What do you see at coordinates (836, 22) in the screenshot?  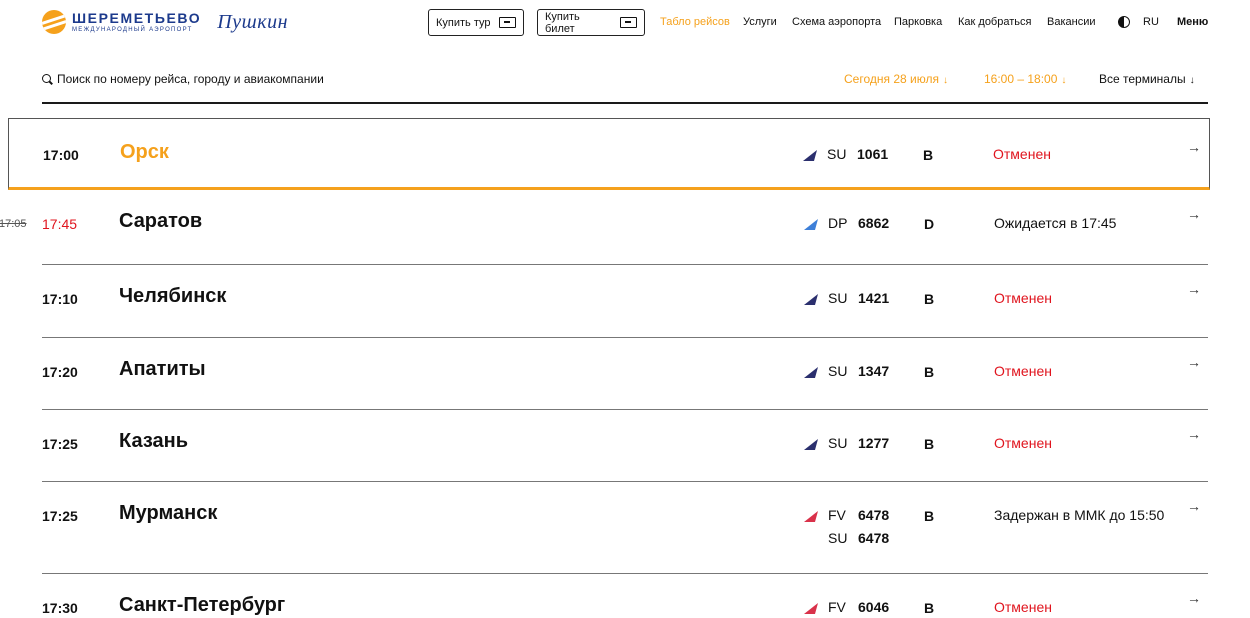 I see `nav-airport-map: Схема аэропорта` at bounding box center [836, 22].